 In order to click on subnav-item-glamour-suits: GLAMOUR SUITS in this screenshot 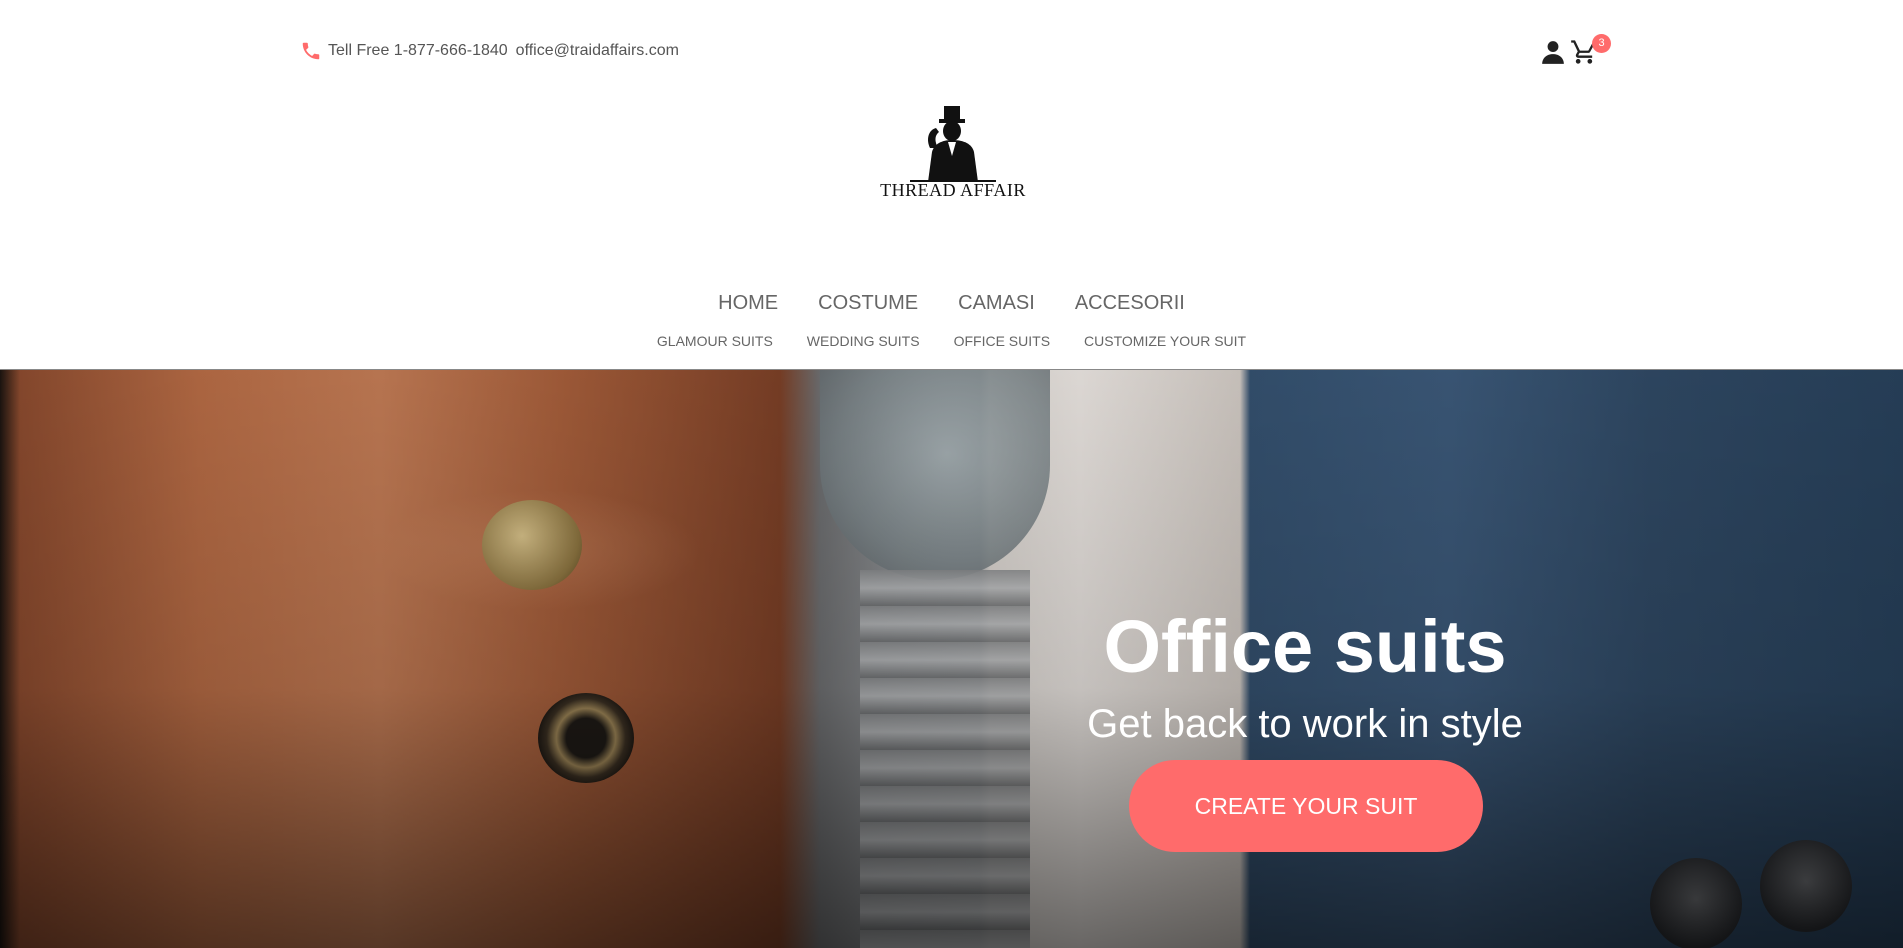, I will do `click(715, 341)`.